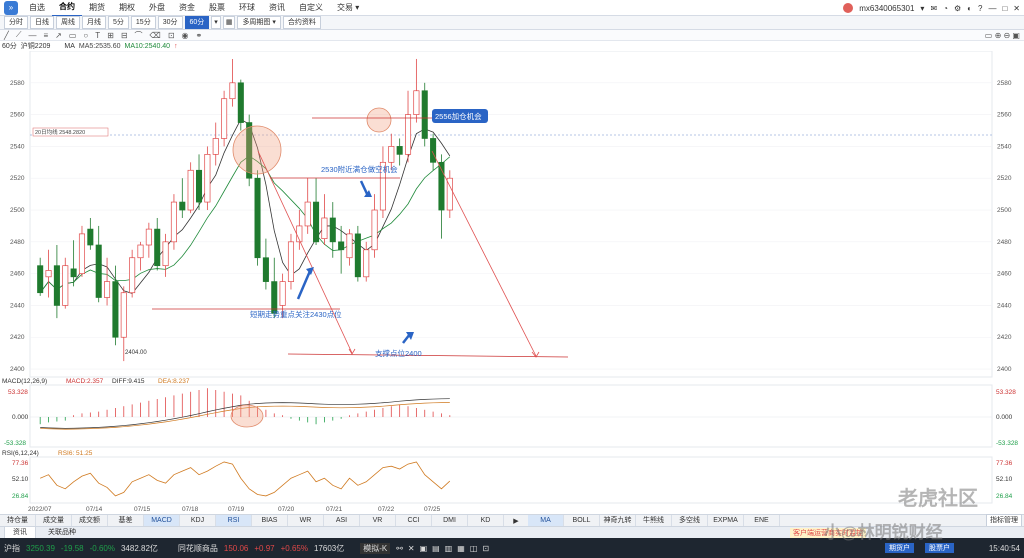  What do you see at coordinates (445, 548) in the screenshot?
I see `status-tool-icons: ⚯✕▣▤▥▦◫⊡` at bounding box center [445, 548].